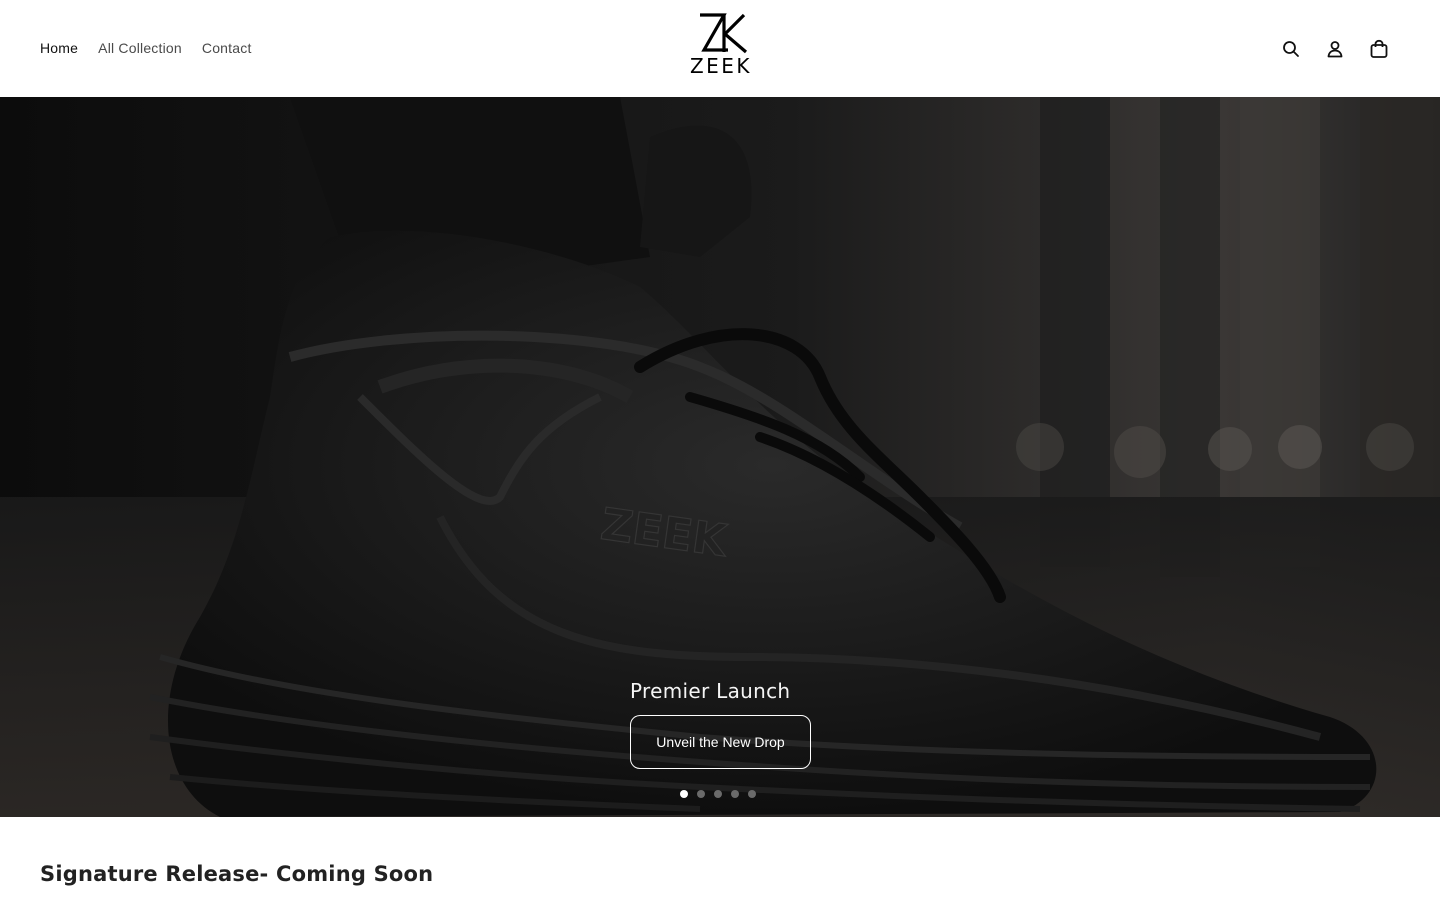 The image size is (1440, 900). I want to click on hero-title: Premier Launch, so click(710, 691).